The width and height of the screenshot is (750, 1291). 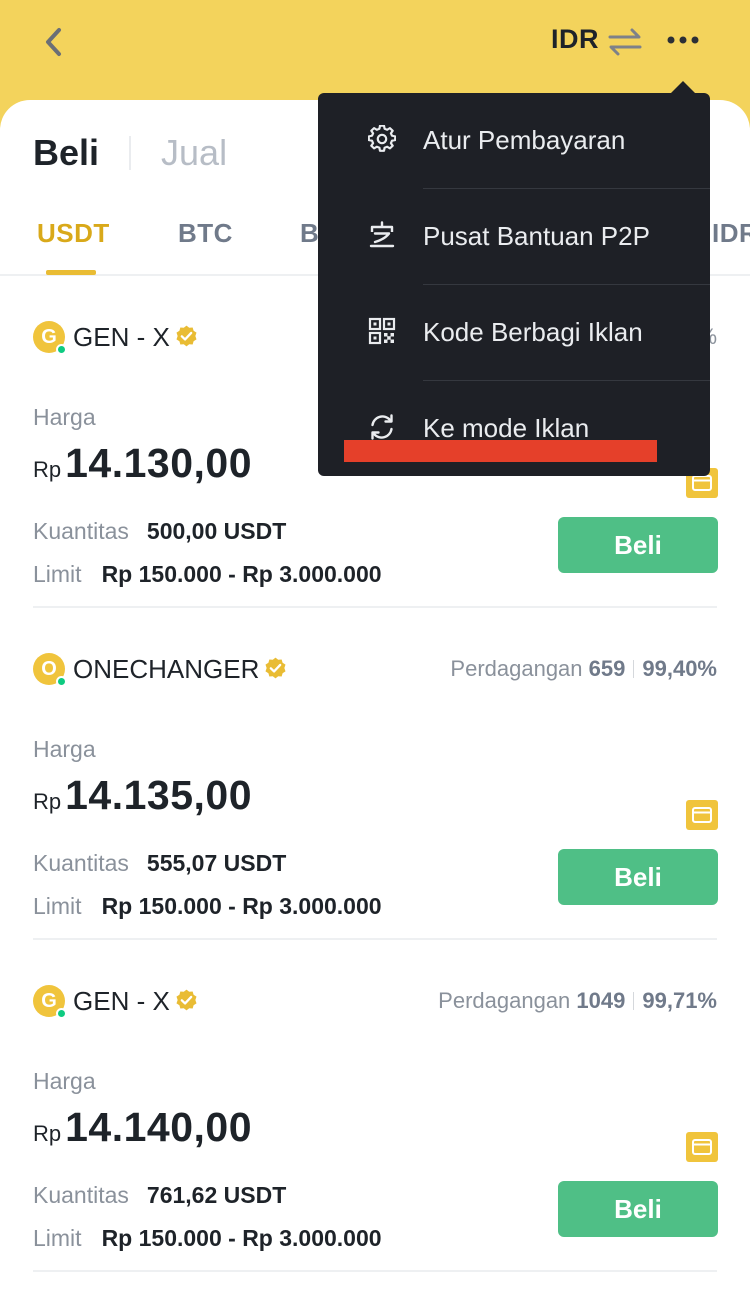 What do you see at coordinates (159, 1127) in the screenshot?
I see `price-value: 14.140,00` at bounding box center [159, 1127].